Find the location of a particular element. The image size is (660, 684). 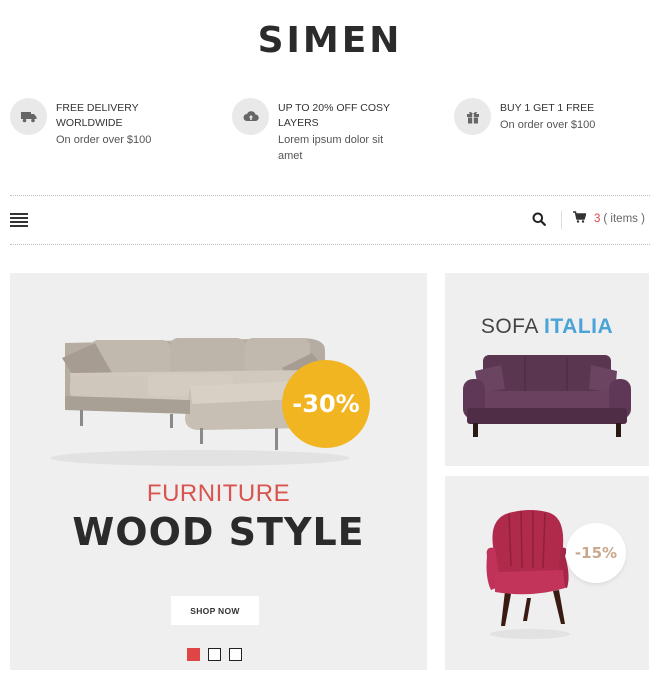

armchair-discount-badge: -15% is located at coordinates (596, 553).